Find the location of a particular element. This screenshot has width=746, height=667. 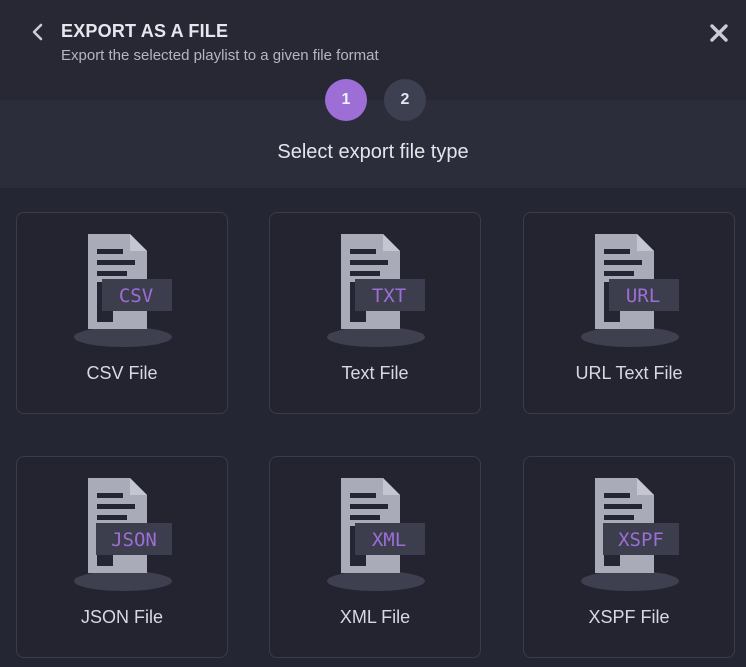

file-type-label: XML File is located at coordinates (375, 617).